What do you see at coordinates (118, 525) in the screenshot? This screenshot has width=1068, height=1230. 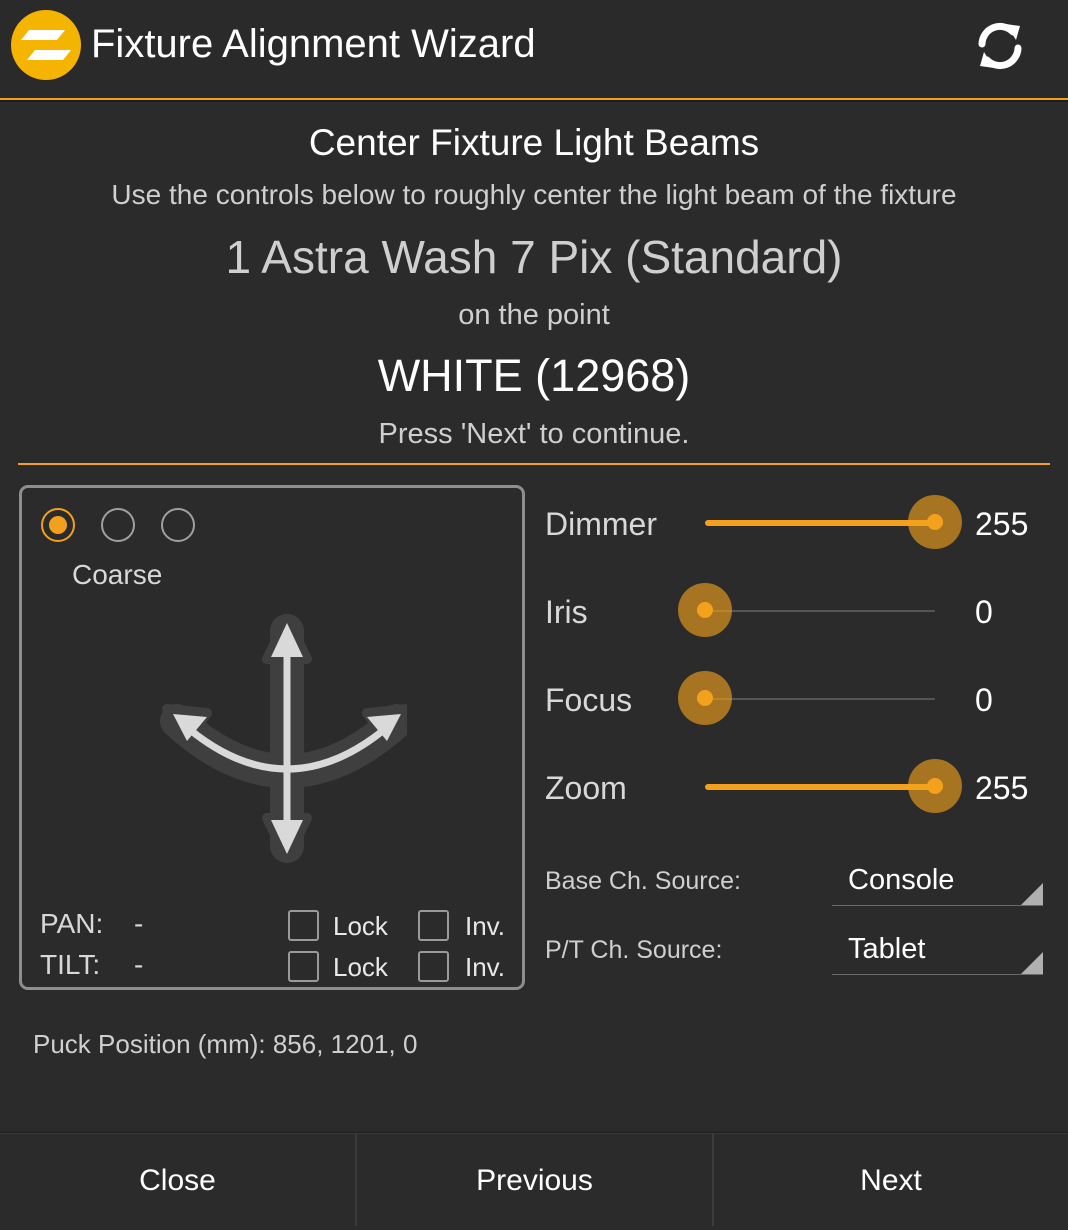 I see `mode-radio-medium` at bounding box center [118, 525].